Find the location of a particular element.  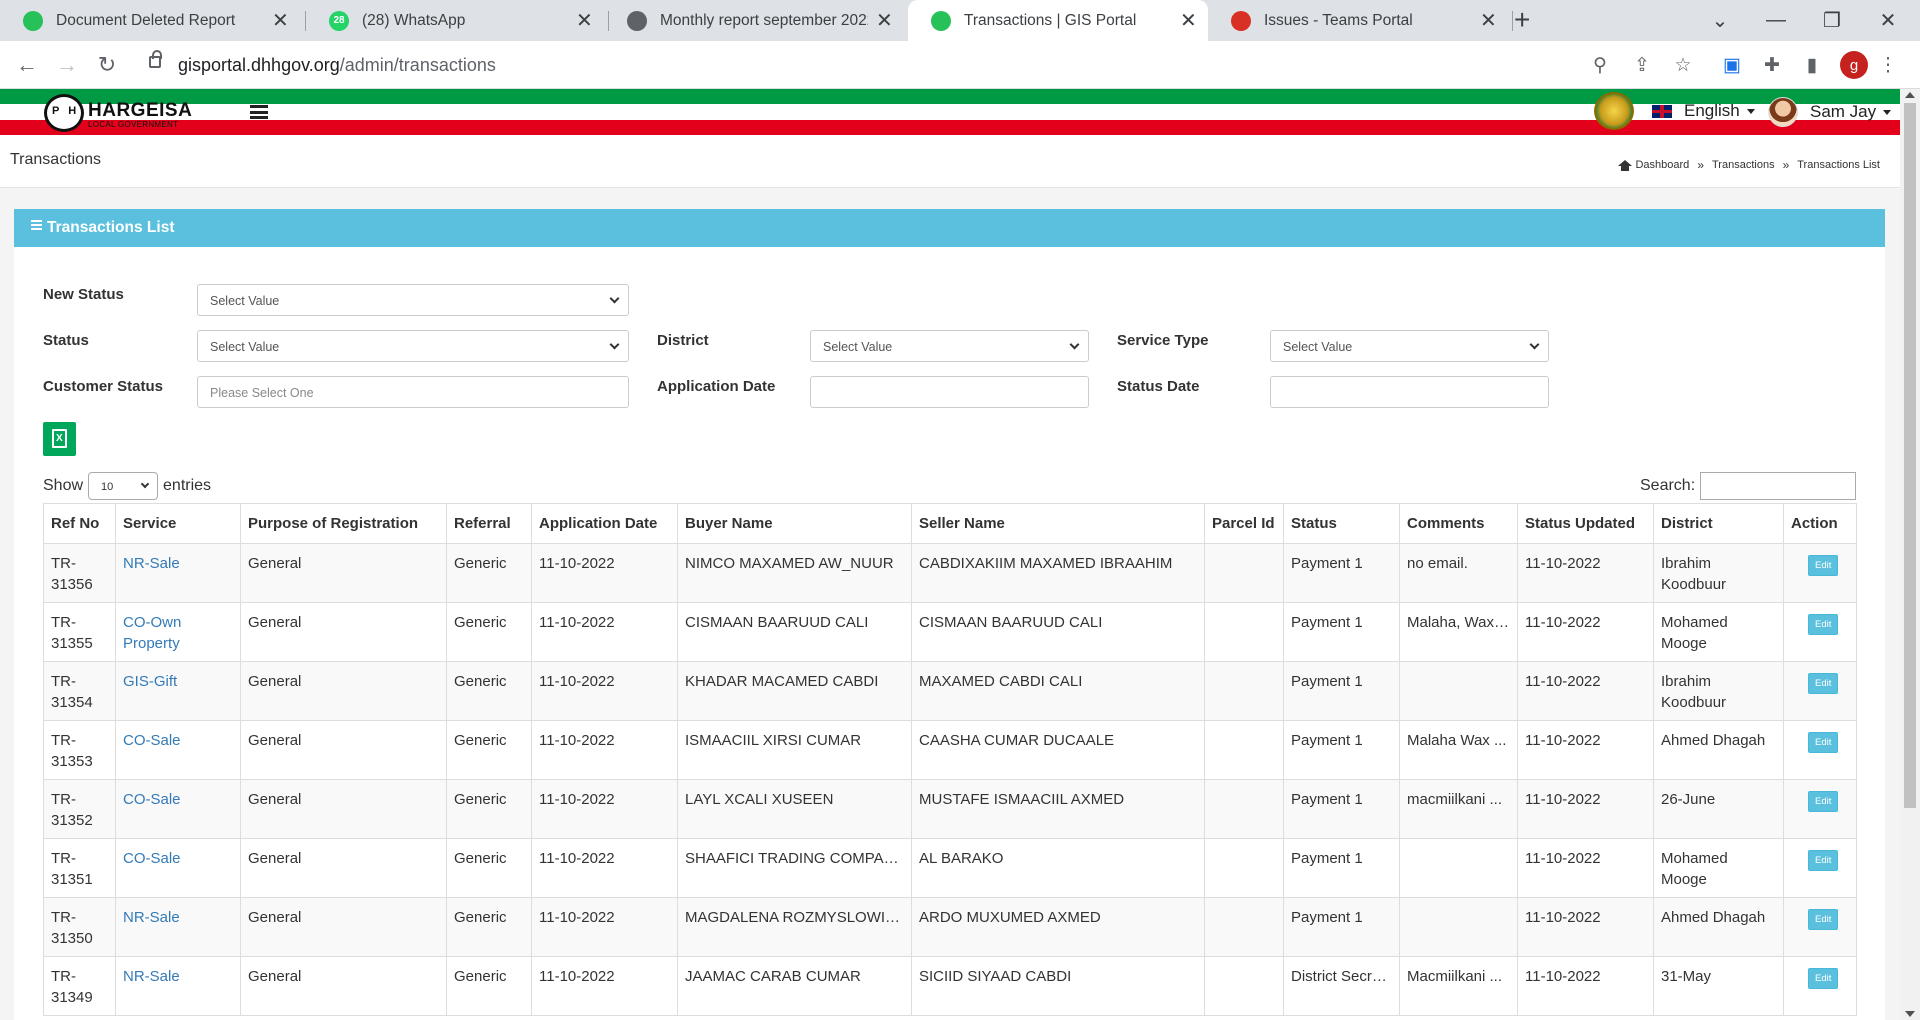

hamburger-menu-icon is located at coordinates (259, 112).